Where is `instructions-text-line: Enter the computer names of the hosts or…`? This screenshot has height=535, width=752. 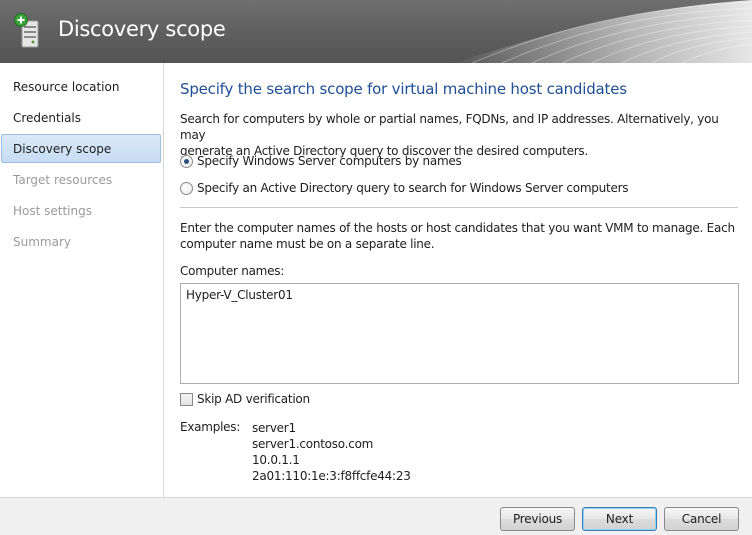
instructions-text-line: Enter the computer names of the hosts or… is located at coordinates (457, 228).